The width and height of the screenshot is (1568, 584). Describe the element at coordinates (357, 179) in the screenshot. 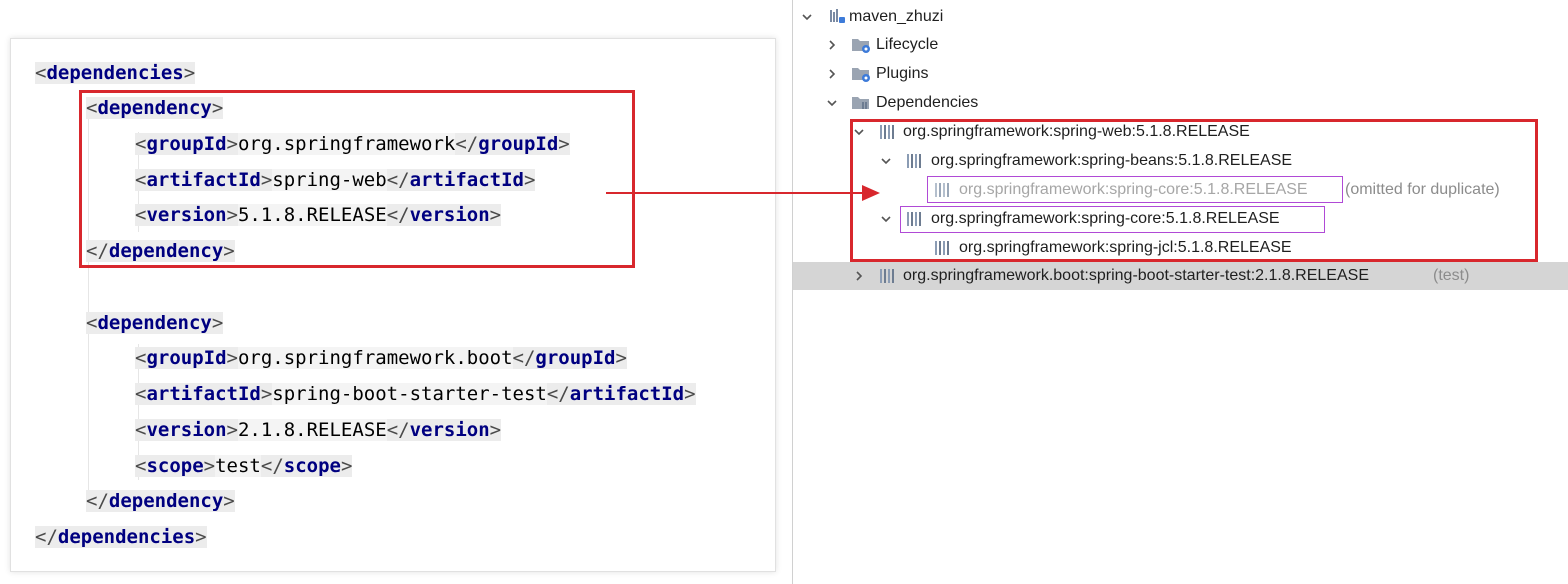

I see `highlight-box-spring-web` at that location.